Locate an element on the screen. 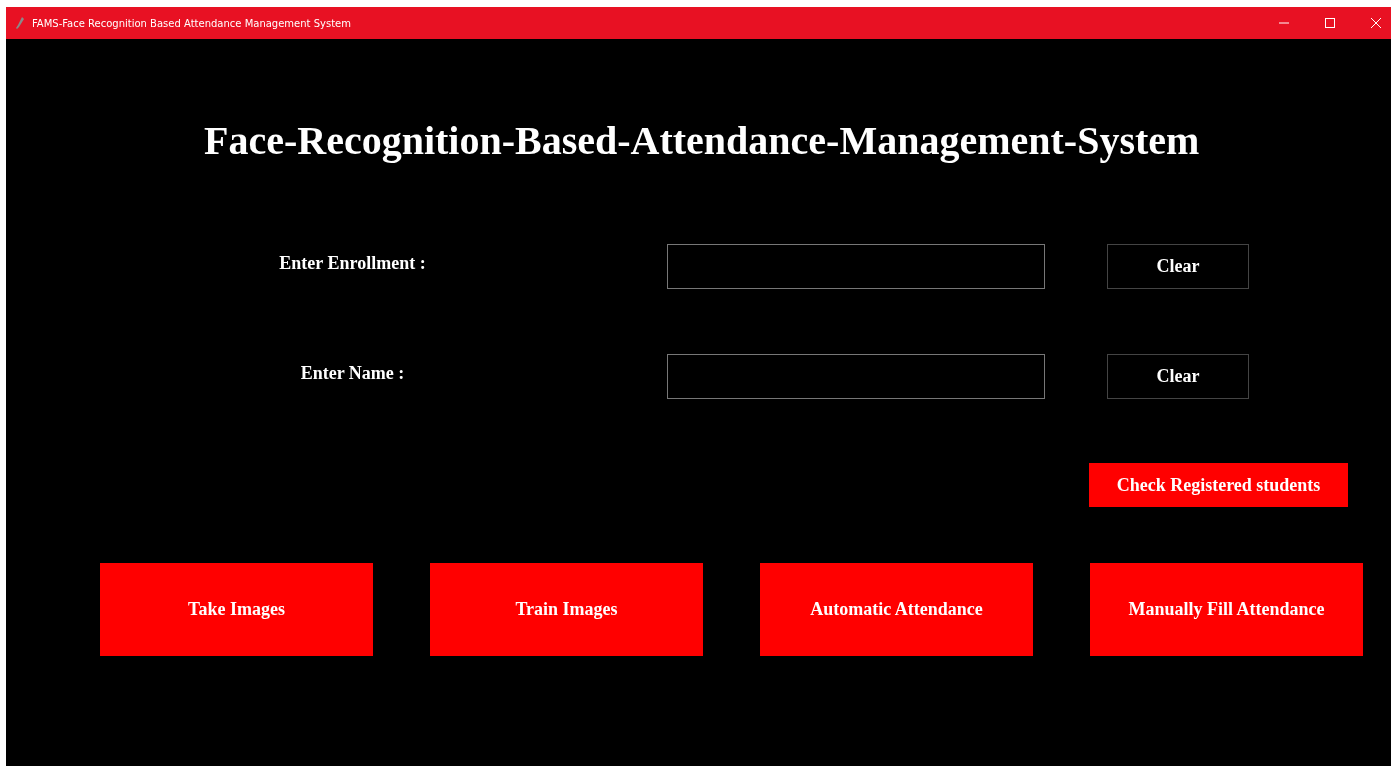  feather-icon is located at coordinates (20, 23).